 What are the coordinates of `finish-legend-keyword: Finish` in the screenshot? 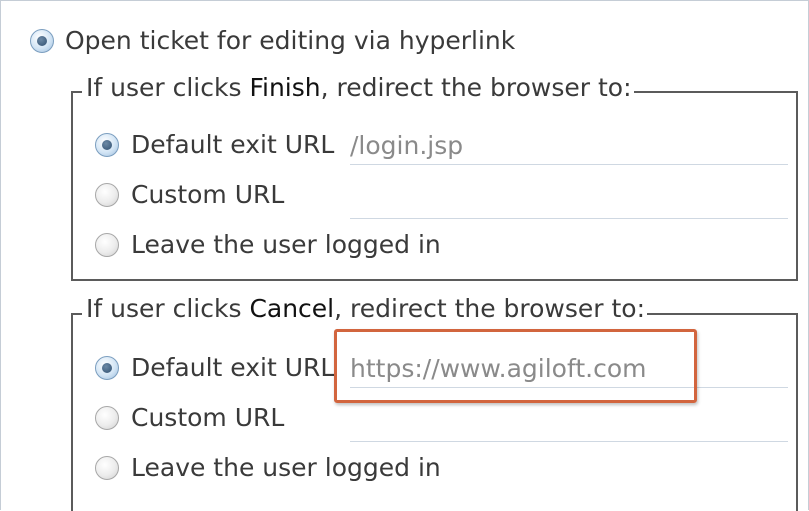 It's located at (285, 87).